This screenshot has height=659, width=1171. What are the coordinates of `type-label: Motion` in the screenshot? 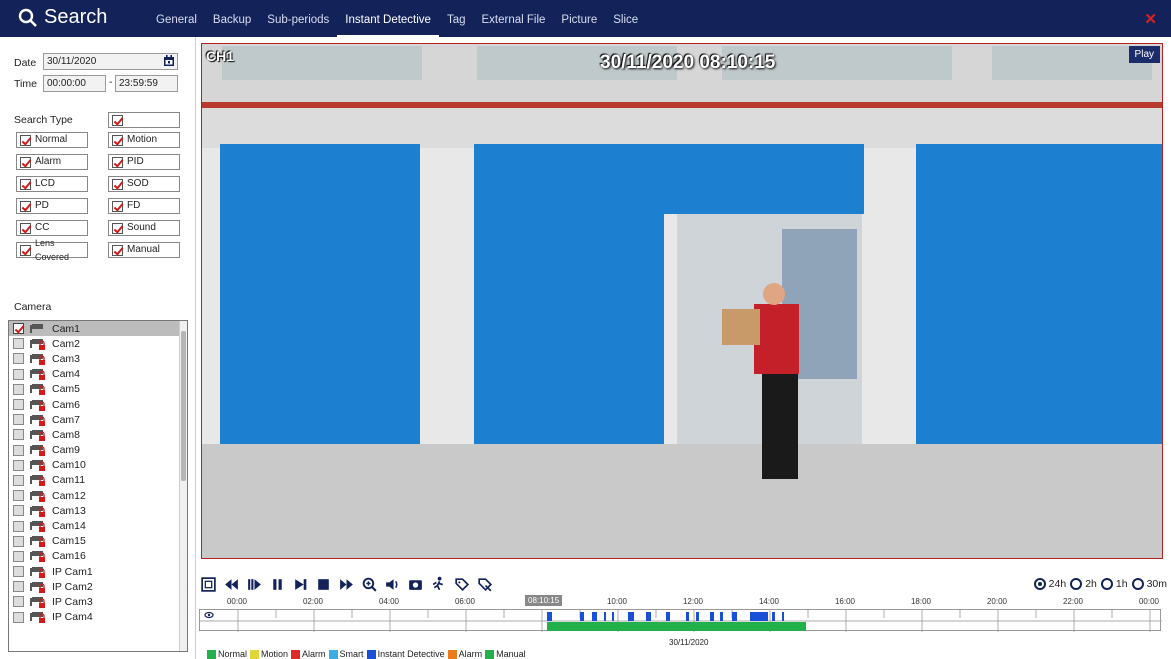 It's located at (142, 139).